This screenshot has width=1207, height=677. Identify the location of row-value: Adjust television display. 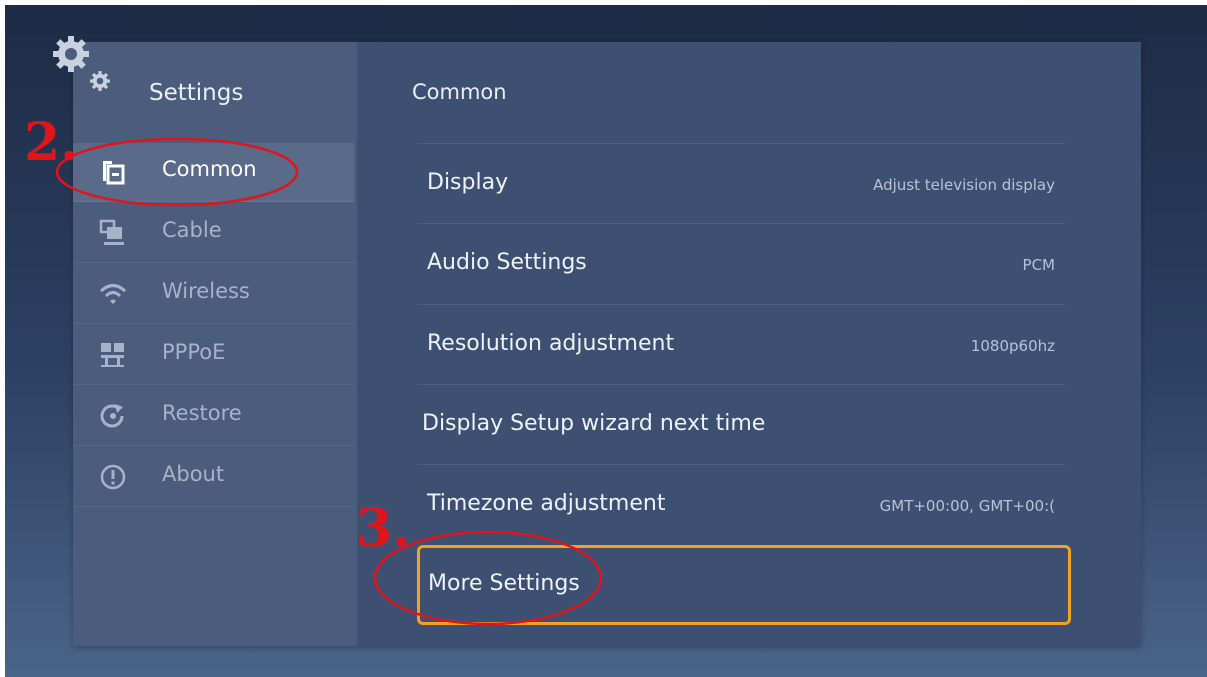
(964, 185).